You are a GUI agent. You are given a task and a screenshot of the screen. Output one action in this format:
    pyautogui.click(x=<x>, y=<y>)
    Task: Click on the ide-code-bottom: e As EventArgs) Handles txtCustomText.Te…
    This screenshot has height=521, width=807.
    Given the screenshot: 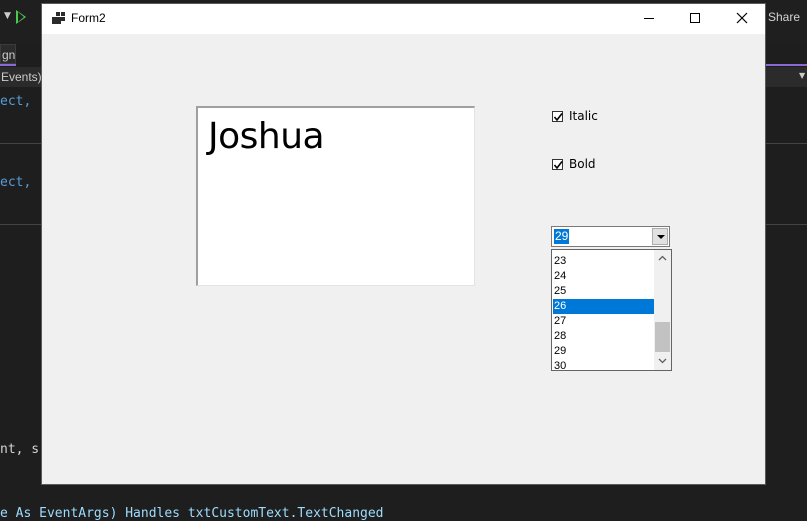 What is the action you would take?
    pyautogui.click(x=403, y=502)
    